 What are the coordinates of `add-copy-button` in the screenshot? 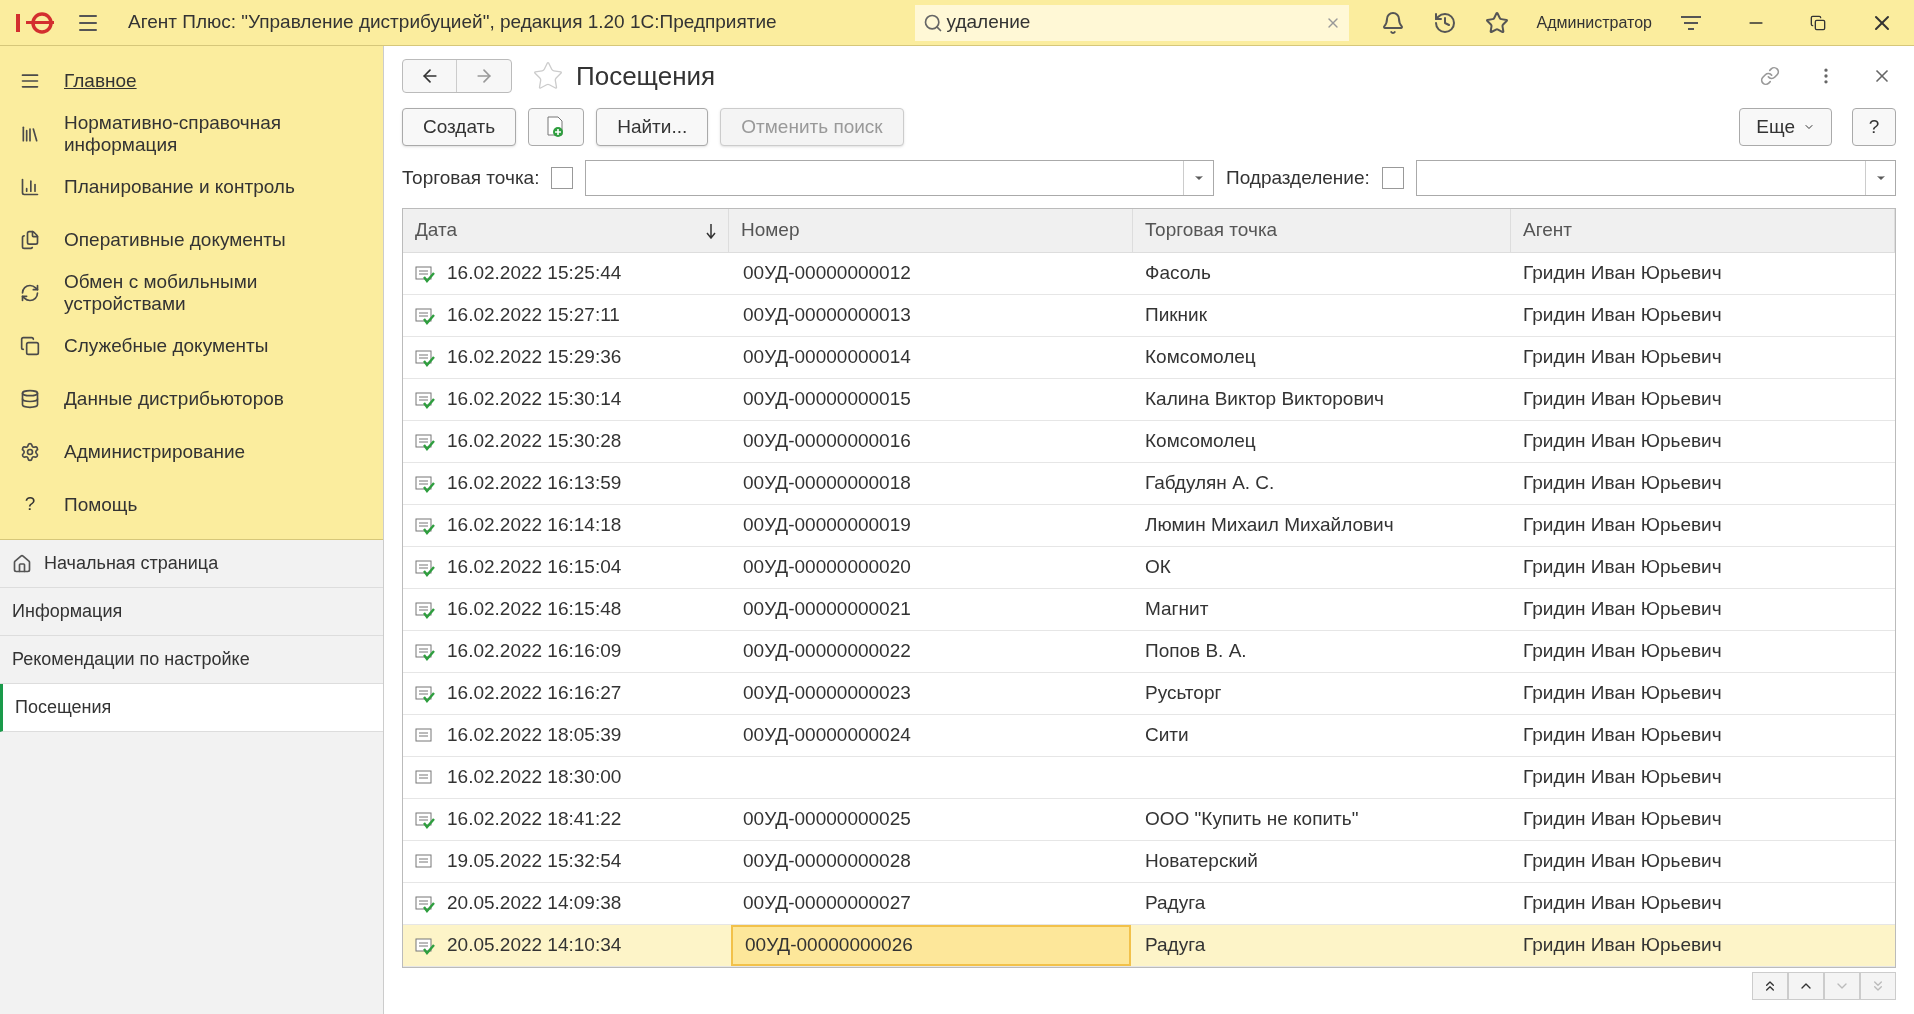 It's located at (556, 127).